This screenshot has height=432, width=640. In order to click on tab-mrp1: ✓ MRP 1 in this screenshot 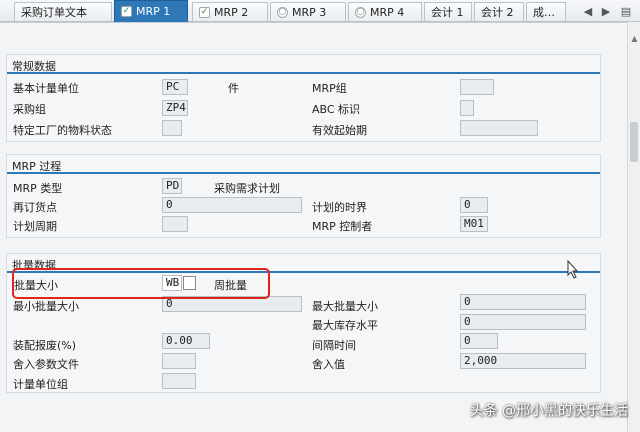, I will do `click(151, 11)`.